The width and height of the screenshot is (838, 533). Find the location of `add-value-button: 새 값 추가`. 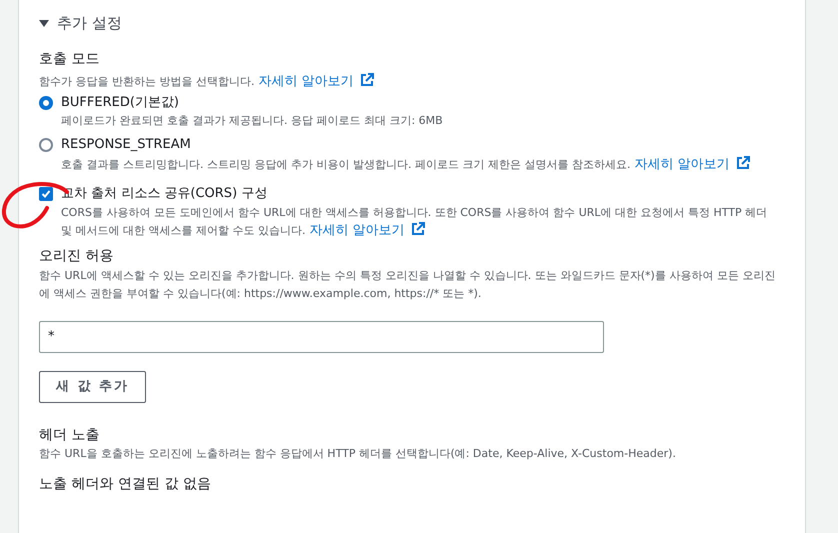

add-value-button: 새 값 추가 is located at coordinates (92, 386).